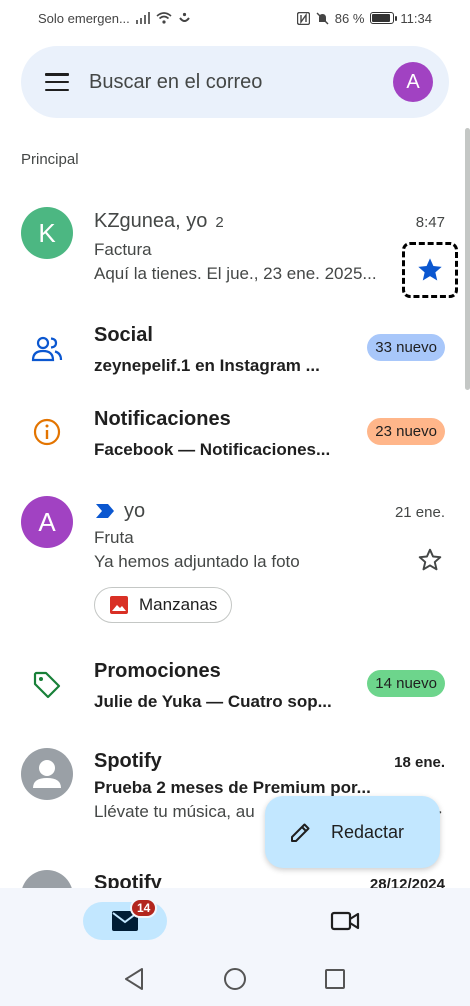  What do you see at coordinates (184, 17) in the screenshot?
I see `sync-icon` at bounding box center [184, 17].